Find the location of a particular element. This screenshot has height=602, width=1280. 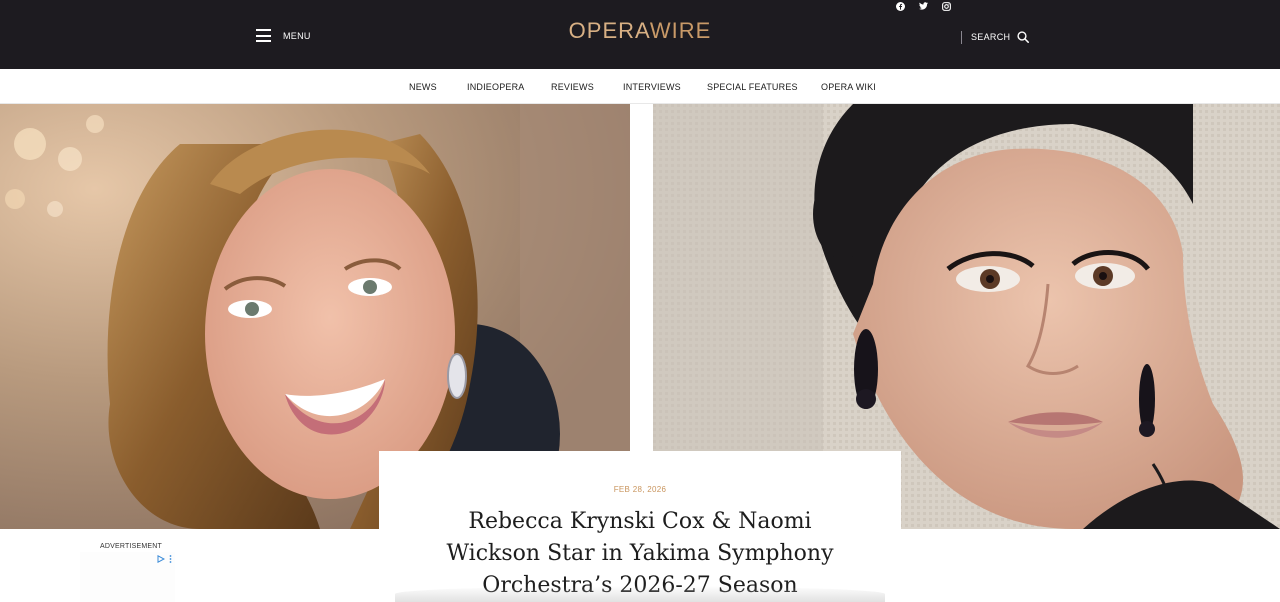

advertisement-label: ADVERTISEMENT is located at coordinates (131, 546).